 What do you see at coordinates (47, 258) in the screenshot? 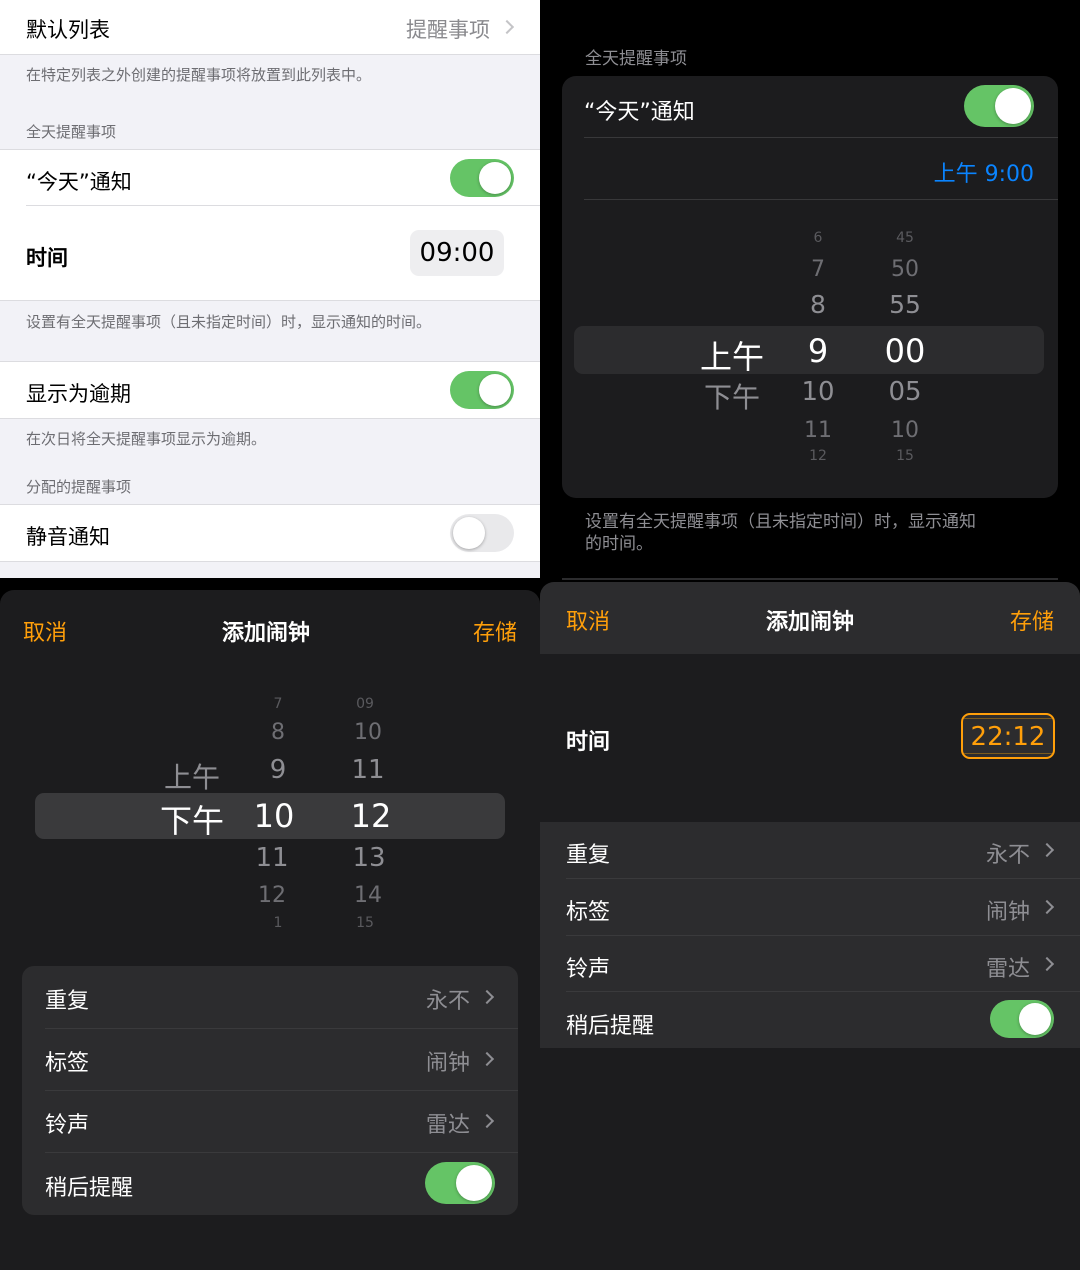
I see `time-label: 时间` at bounding box center [47, 258].